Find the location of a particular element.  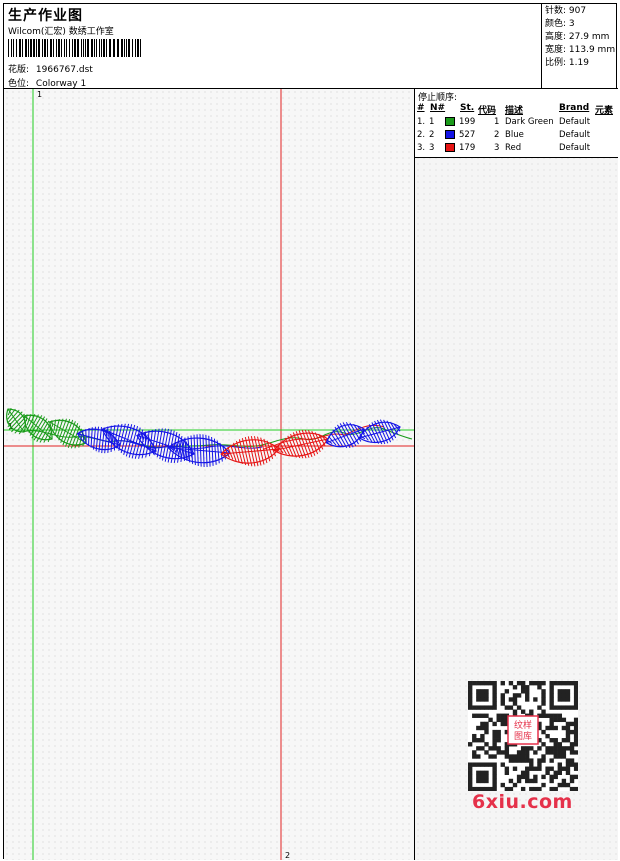

stat-width: 宽度: 113.9 mm is located at coordinates (580, 50).